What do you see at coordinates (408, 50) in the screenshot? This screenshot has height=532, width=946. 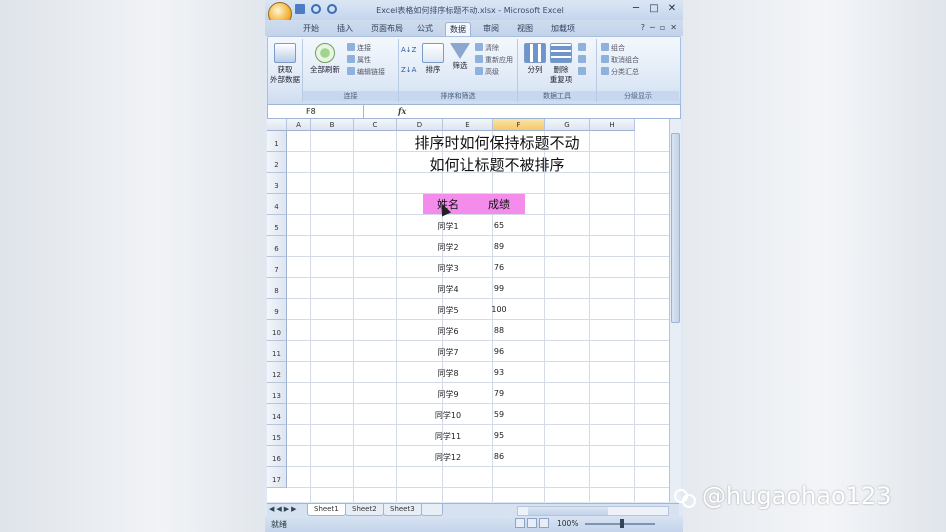 I see `sort-asc-button: A↓Z` at bounding box center [408, 50].